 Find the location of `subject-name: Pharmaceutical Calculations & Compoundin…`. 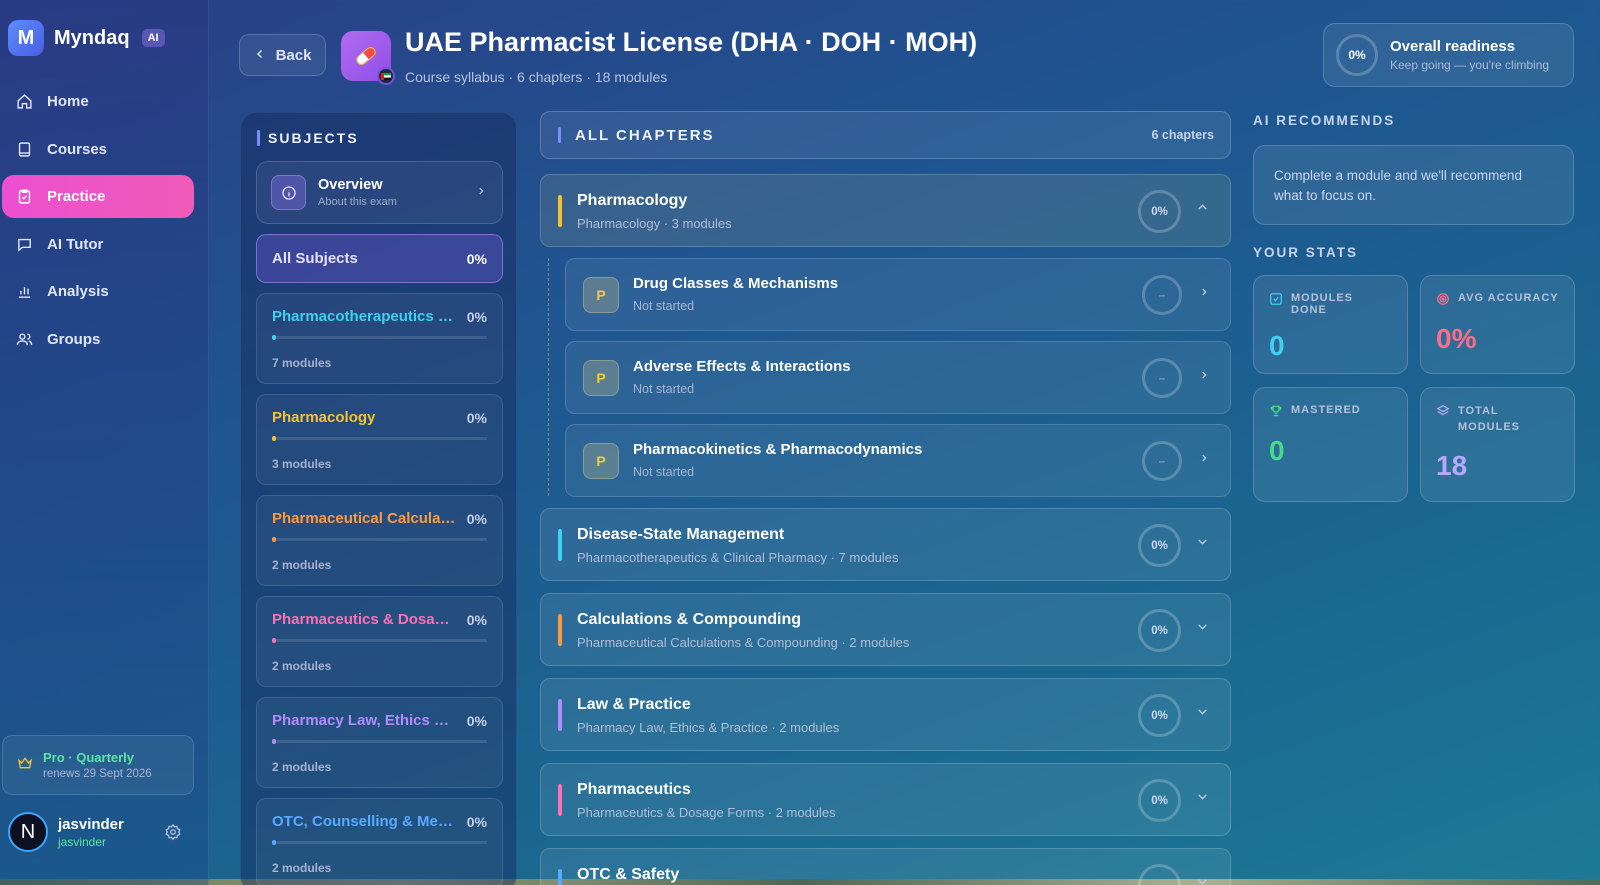

subject-name: Pharmaceutical Calculations & Compoundin… is located at coordinates (365, 518).